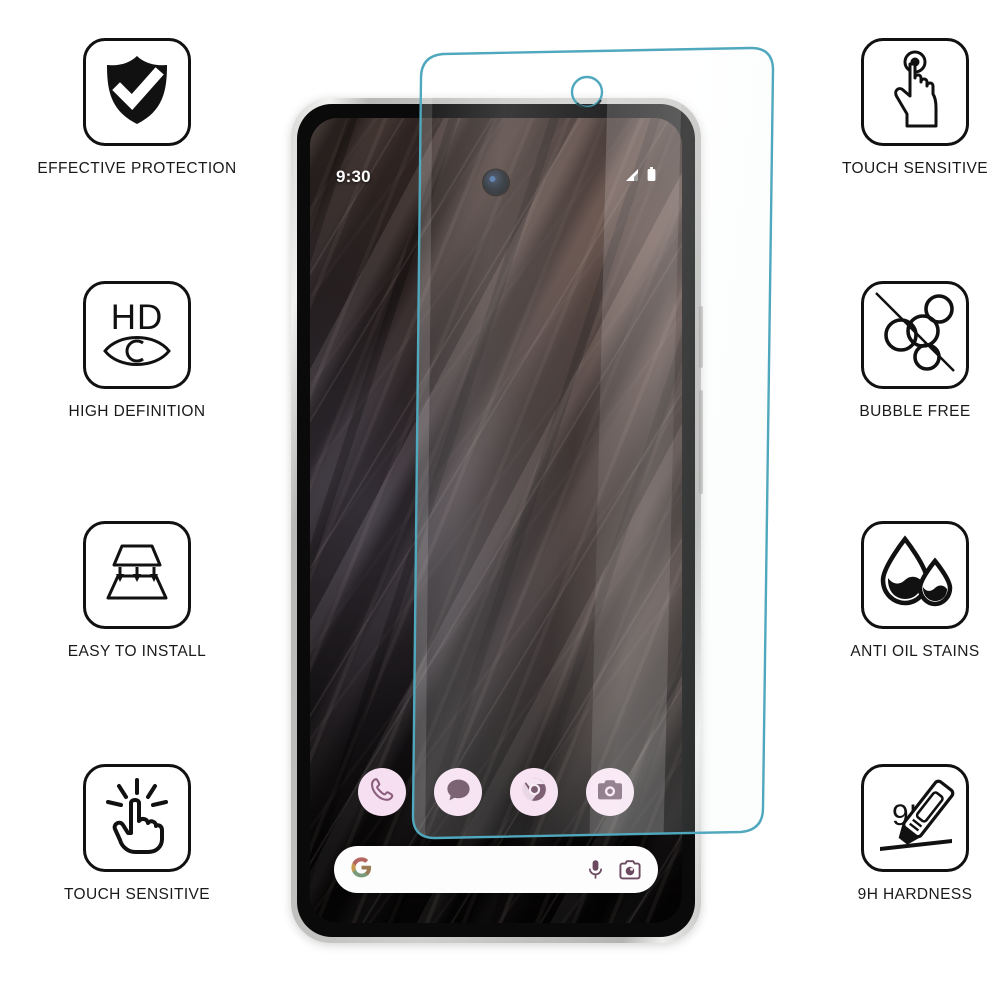 This screenshot has height=1000, width=1000. I want to click on chat-bubble-icon, so click(458, 792).